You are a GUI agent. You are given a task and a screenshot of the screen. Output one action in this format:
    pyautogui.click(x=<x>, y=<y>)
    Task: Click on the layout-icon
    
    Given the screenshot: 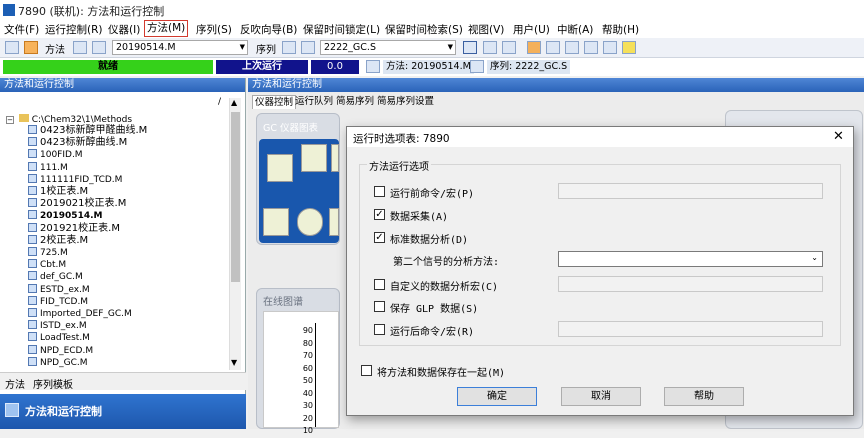 What is the action you would take?
    pyautogui.click(x=12, y=47)
    